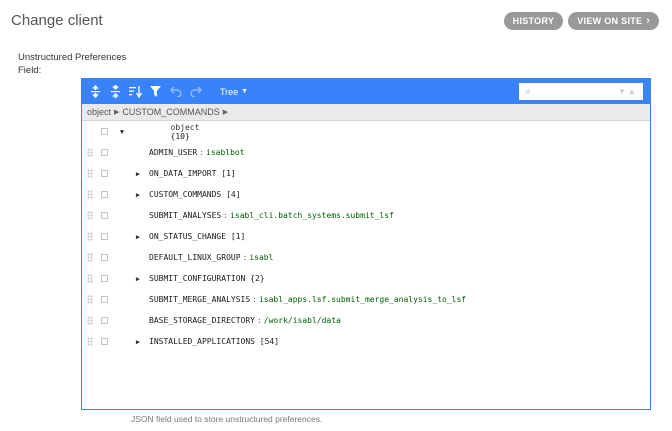 This screenshot has height=431, width=672. What do you see at coordinates (366, 194) in the screenshot?
I see `tree-row: ▶ CUSTOM_COMMANDS [4]` at bounding box center [366, 194].